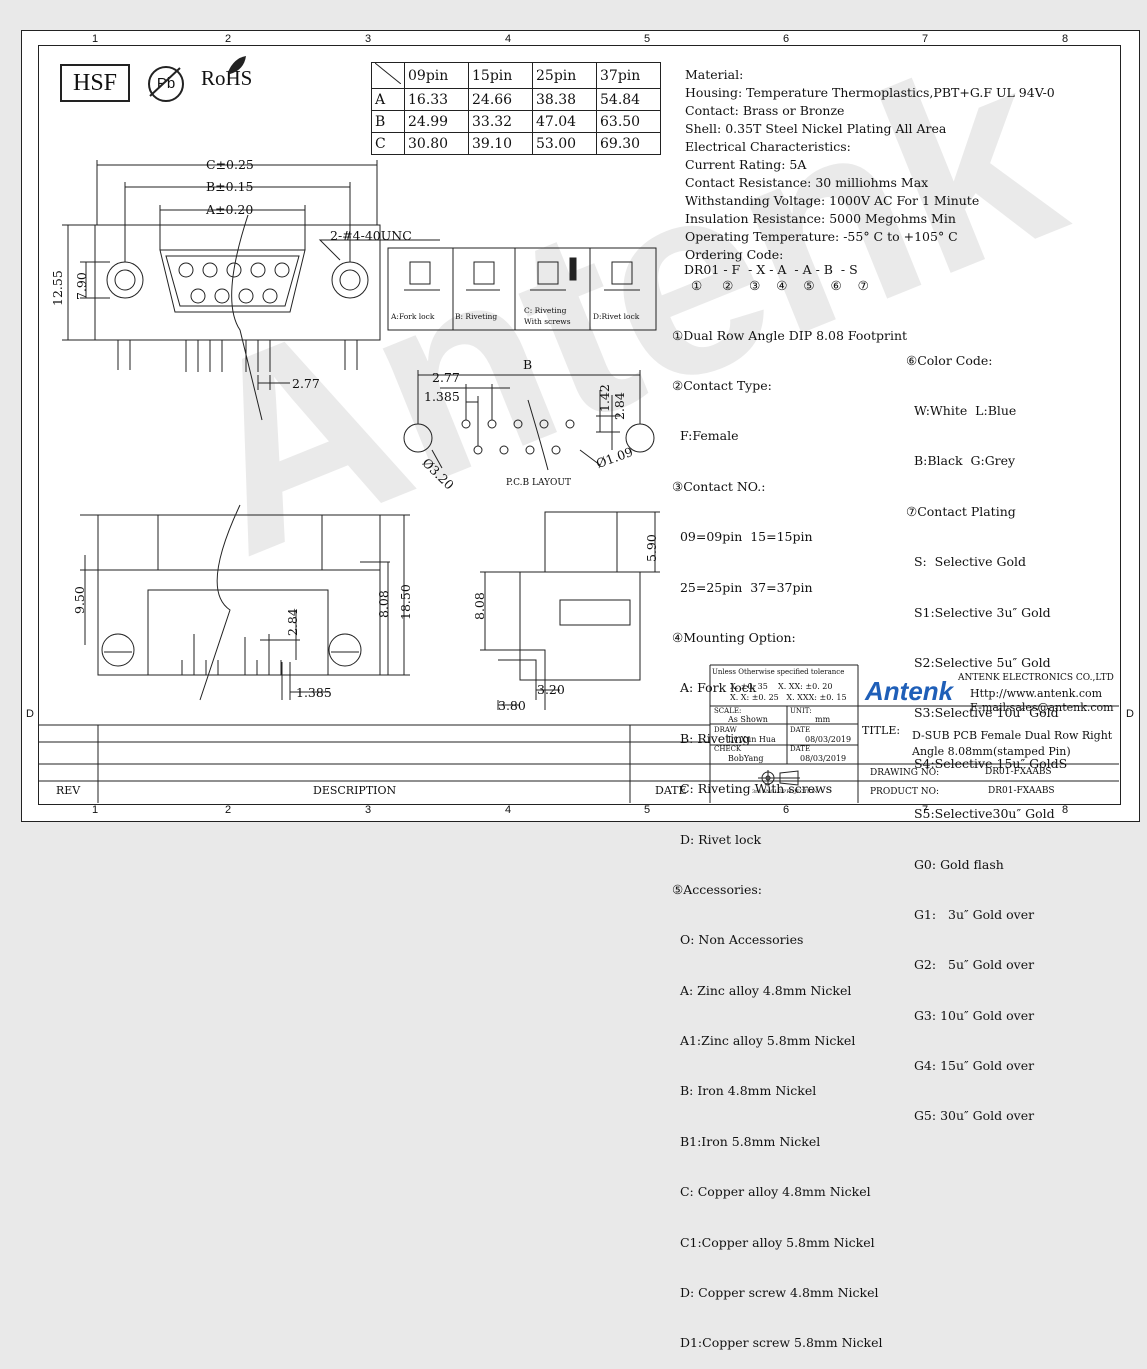 The height and width of the screenshot is (1369, 1147). Describe the element at coordinates (744, 1091) in the screenshot. I see `option-line: B: Iron 4.8mm Nickel` at that location.